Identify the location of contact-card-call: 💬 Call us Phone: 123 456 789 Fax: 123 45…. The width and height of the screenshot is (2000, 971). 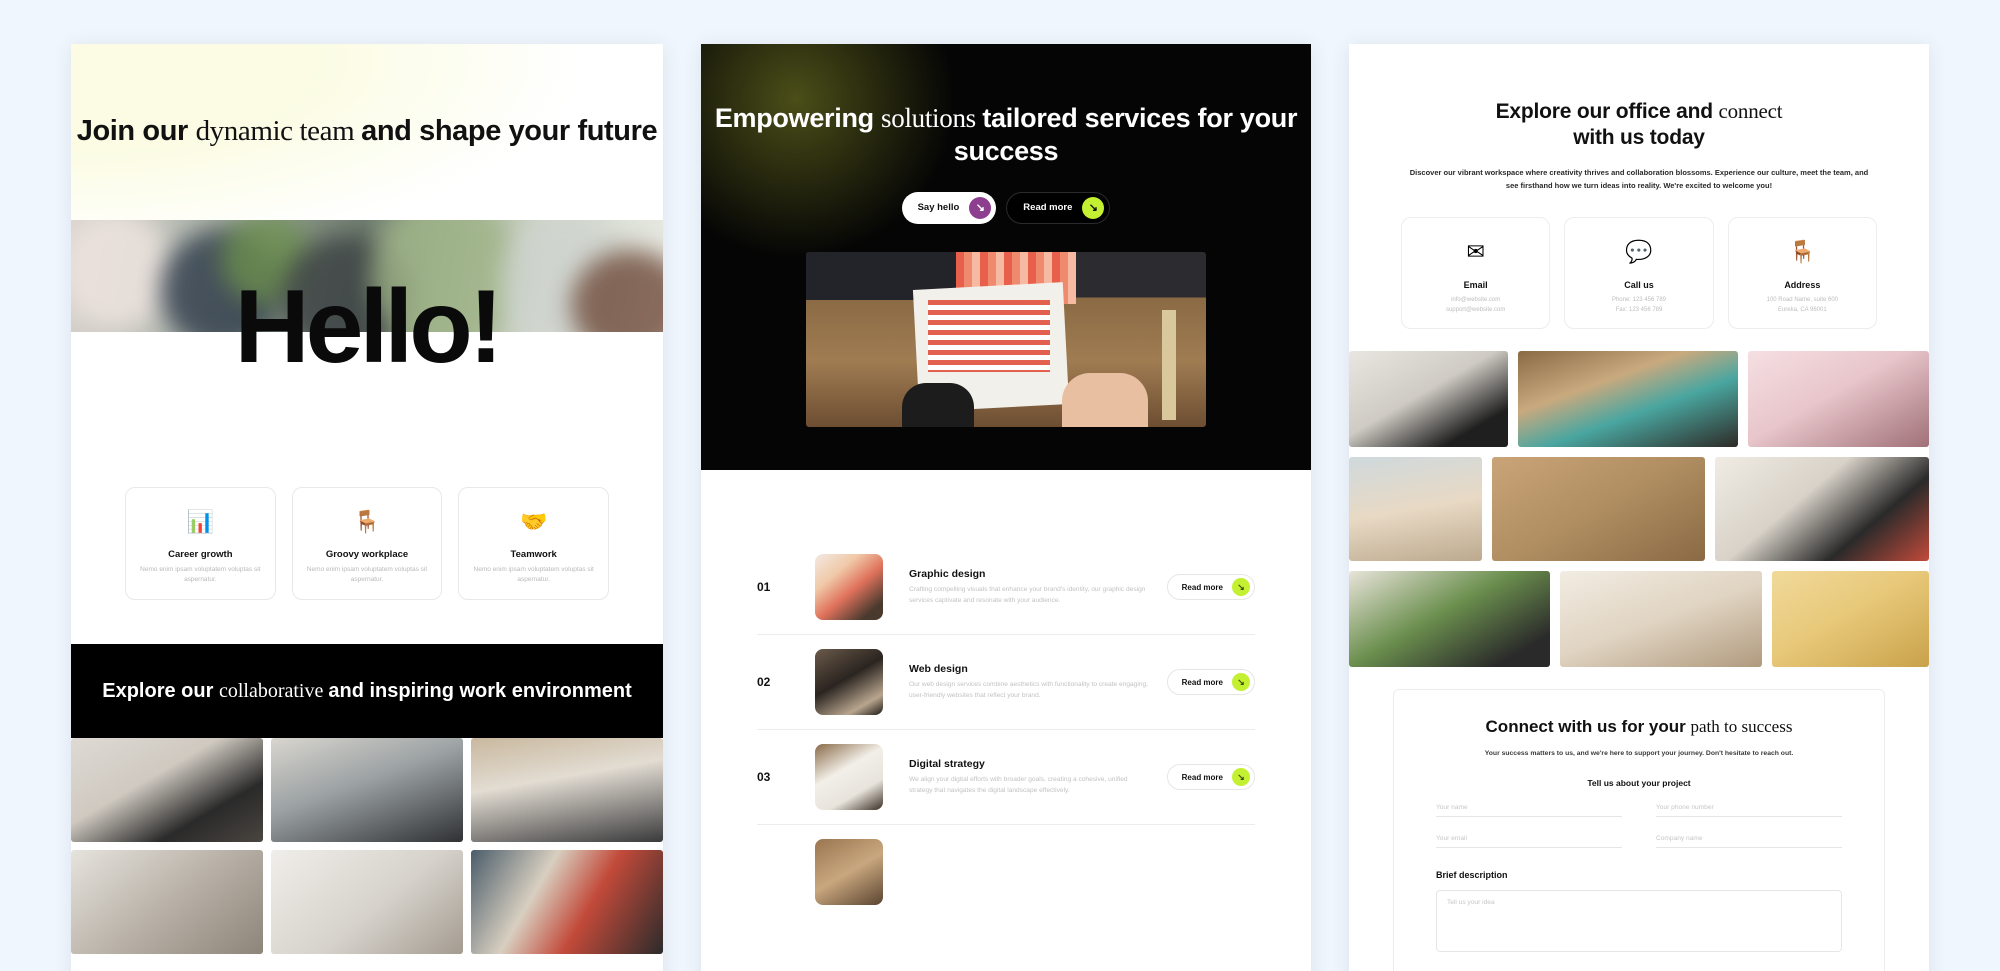
(1639, 272).